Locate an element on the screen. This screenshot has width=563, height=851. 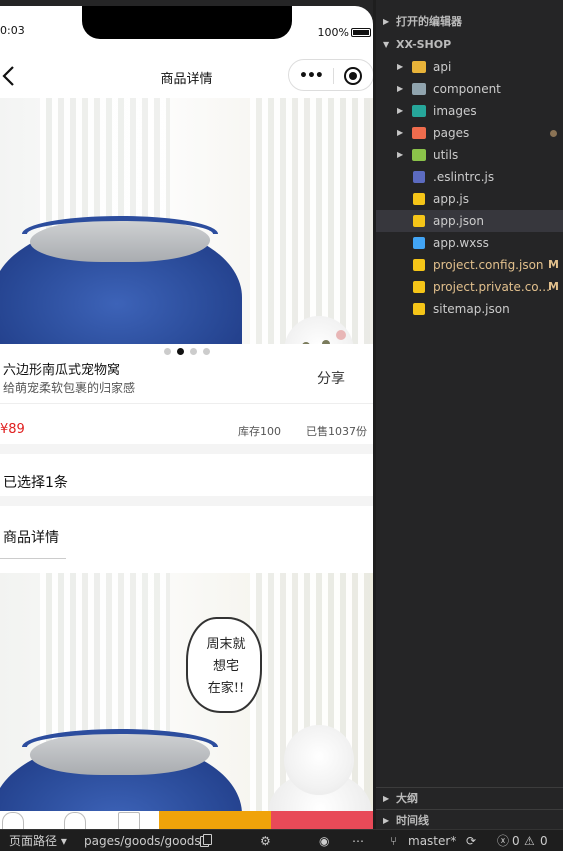
js-icon is located at coordinates (419, 199).